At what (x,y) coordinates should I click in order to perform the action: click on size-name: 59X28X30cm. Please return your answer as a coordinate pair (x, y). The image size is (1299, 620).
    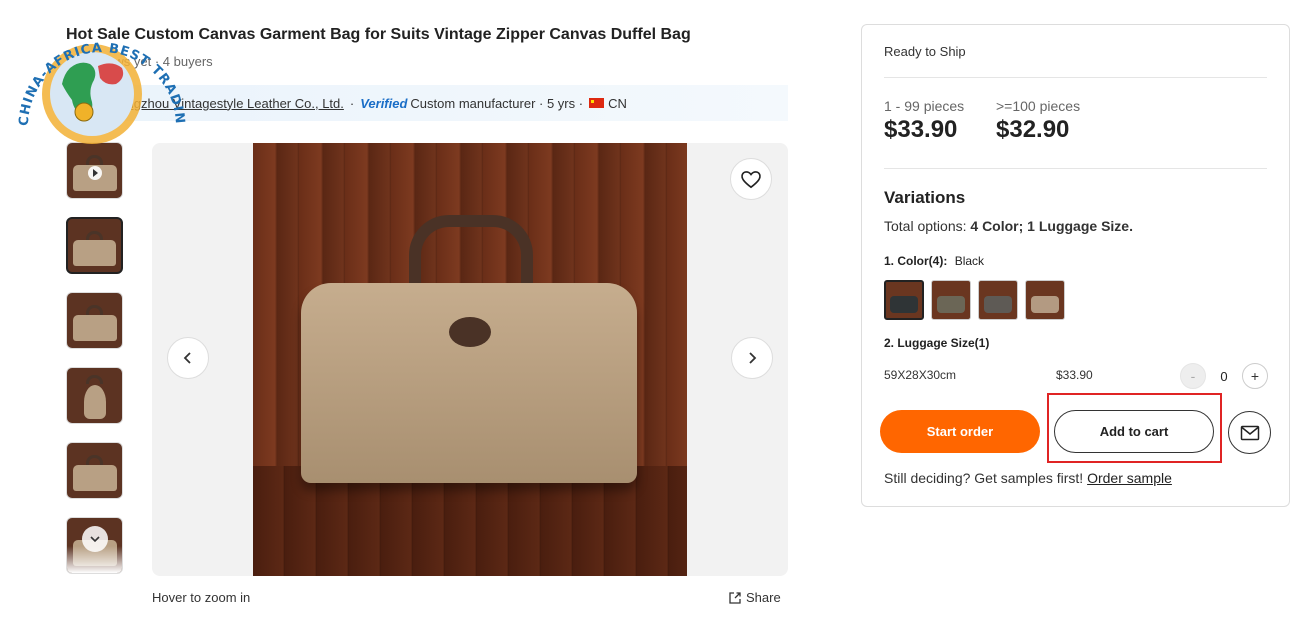
    Looking at the image, I should click on (920, 375).